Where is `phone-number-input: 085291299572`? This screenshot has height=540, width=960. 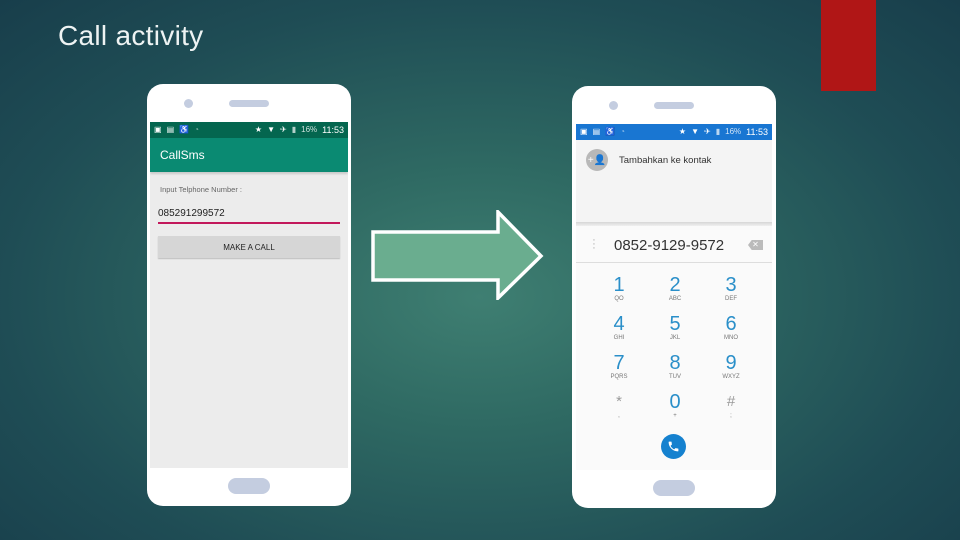 phone-number-input: 085291299572 is located at coordinates (191, 213).